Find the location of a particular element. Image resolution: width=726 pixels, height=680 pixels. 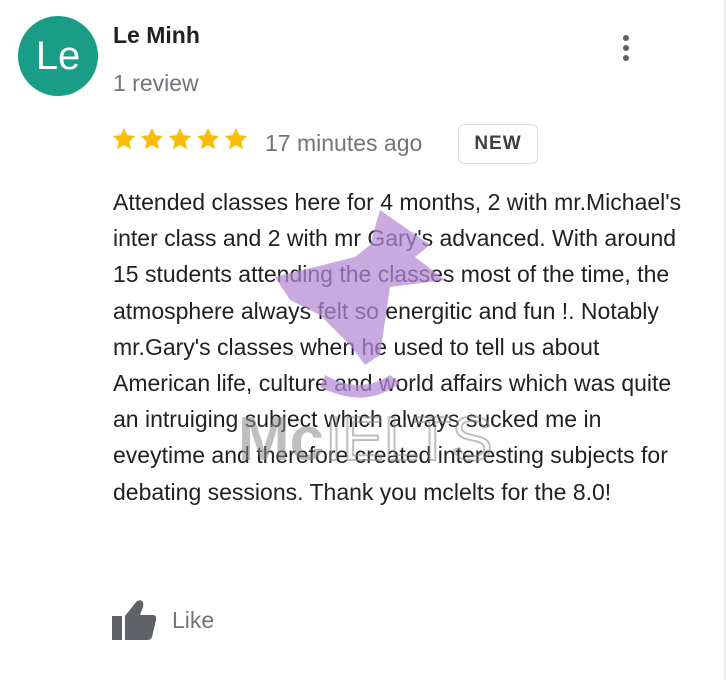

thumbs-up-icon is located at coordinates (134, 620).